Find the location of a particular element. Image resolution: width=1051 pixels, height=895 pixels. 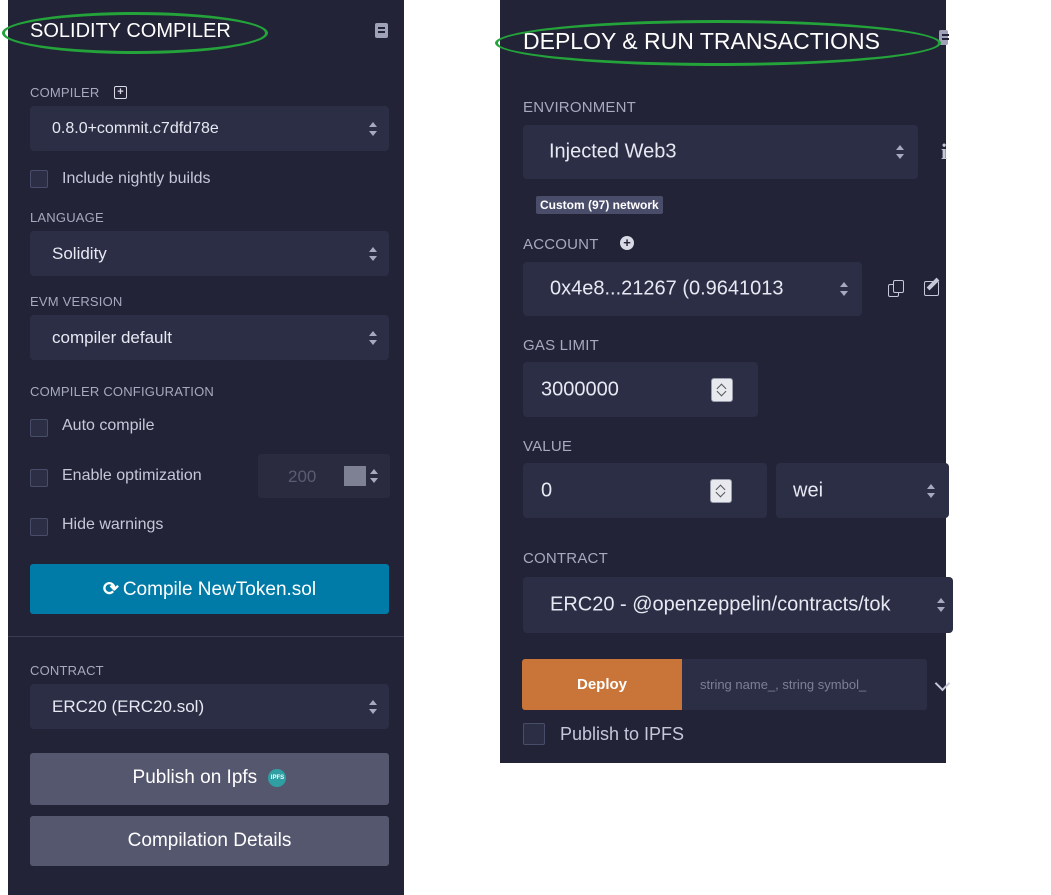

section-divider is located at coordinates (206, 636).